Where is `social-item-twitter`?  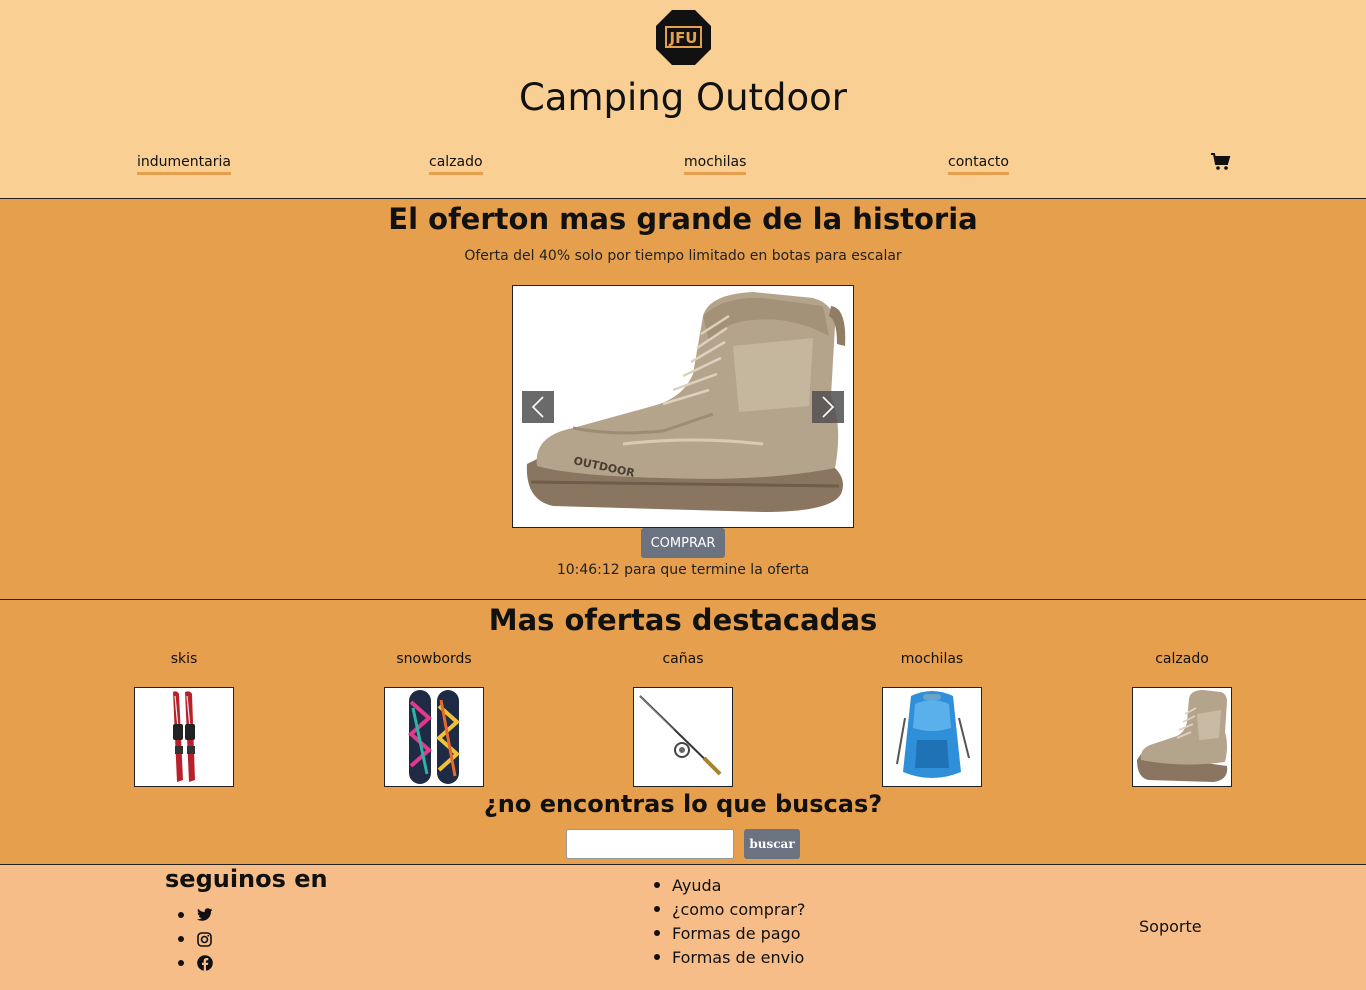 social-item-twitter is located at coordinates (195, 915).